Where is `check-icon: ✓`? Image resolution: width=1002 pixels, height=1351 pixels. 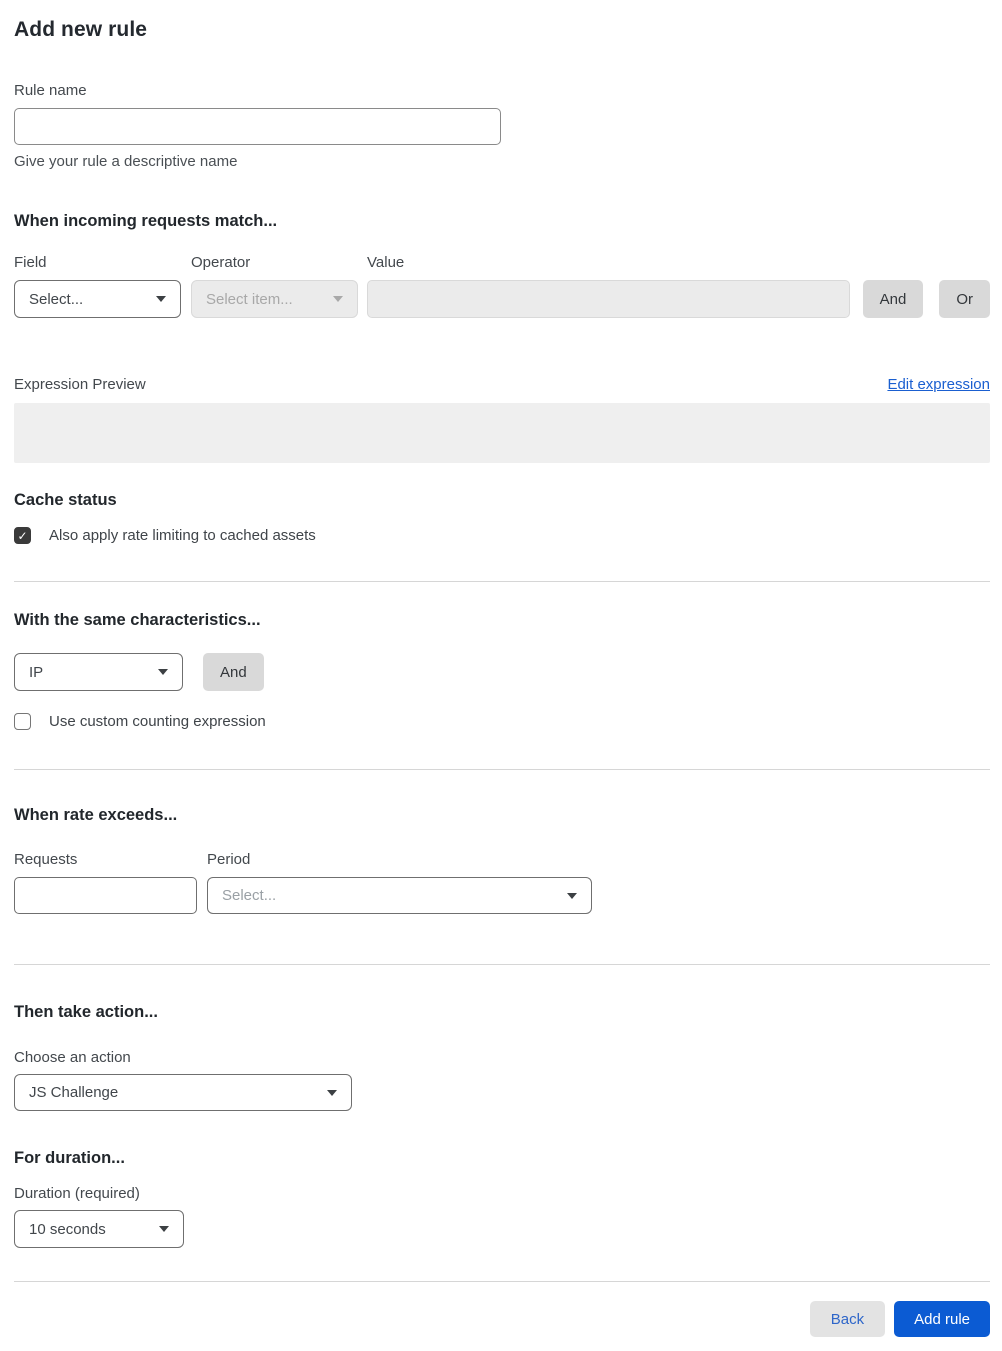 check-icon: ✓ is located at coordinates (22, 535).